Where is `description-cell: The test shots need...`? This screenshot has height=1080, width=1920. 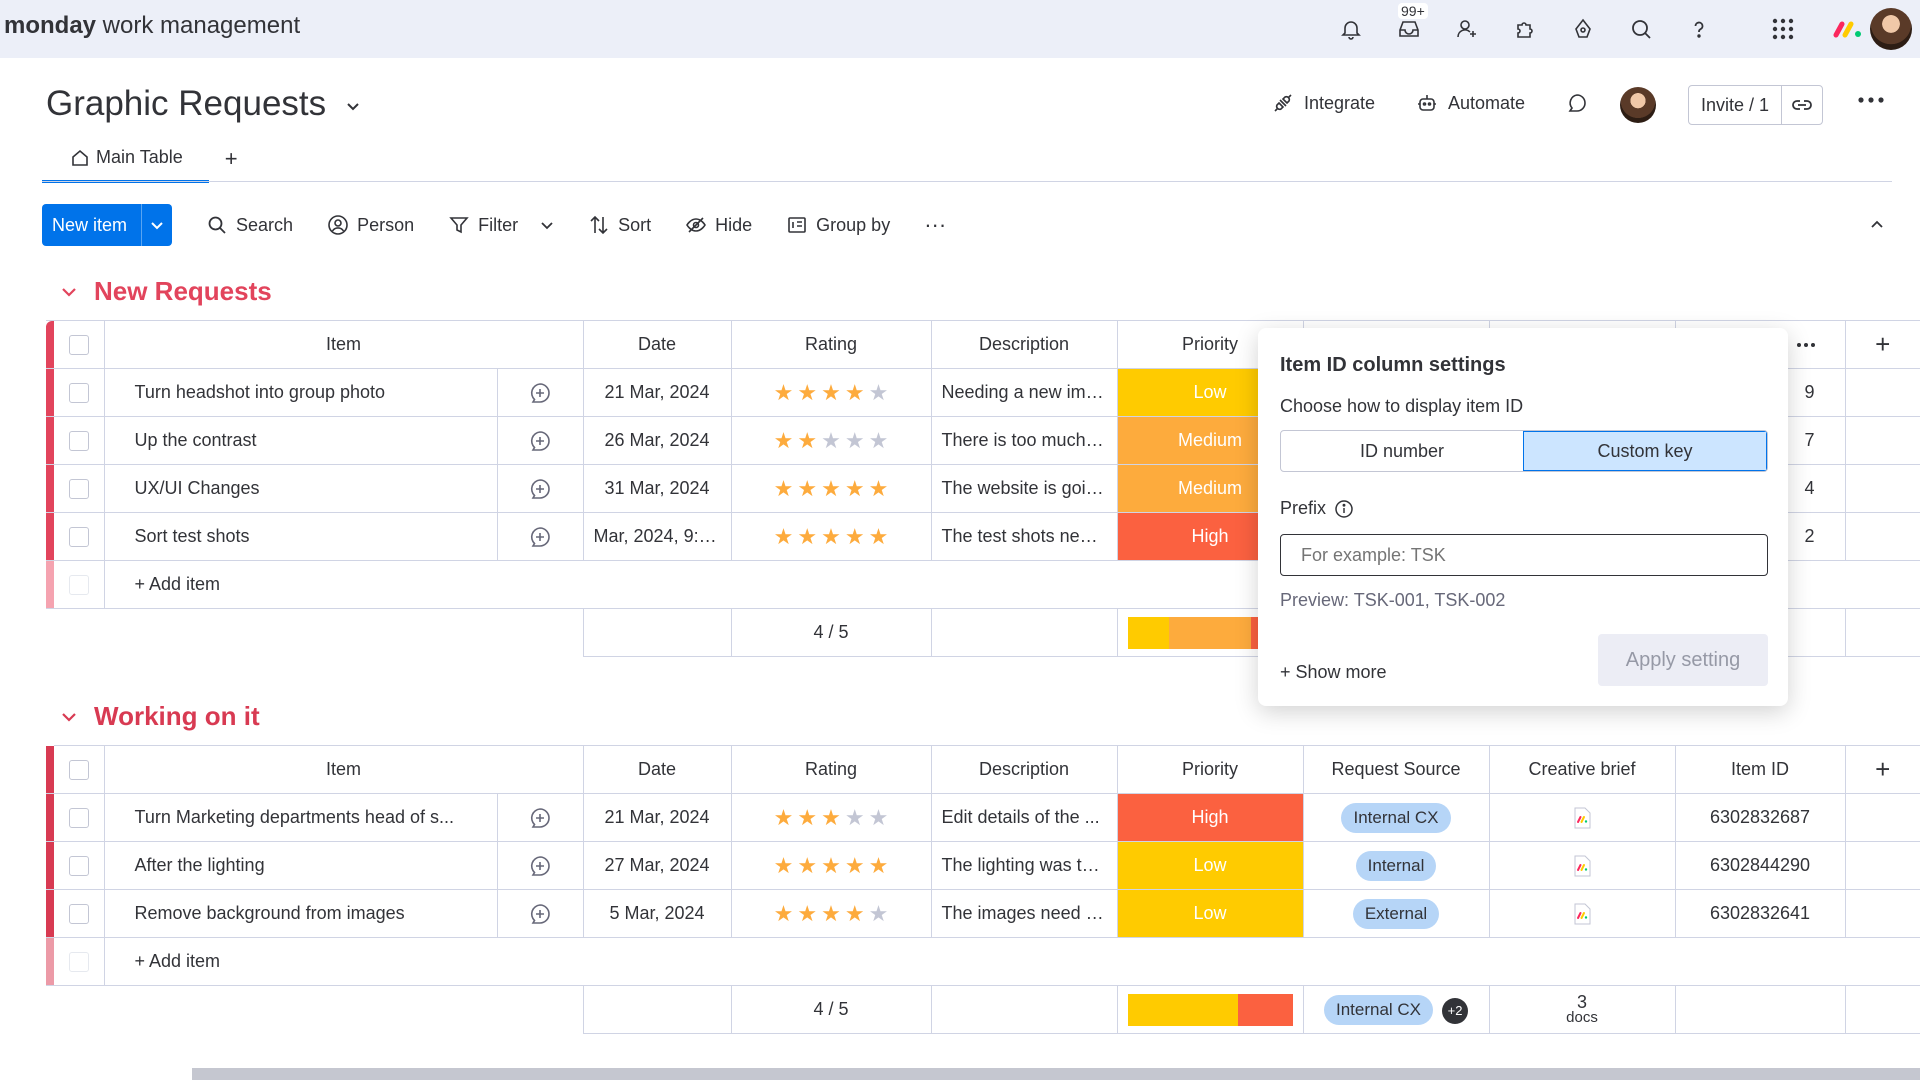
description-cell: The test shots need... is located at coordinates (1024, 536).